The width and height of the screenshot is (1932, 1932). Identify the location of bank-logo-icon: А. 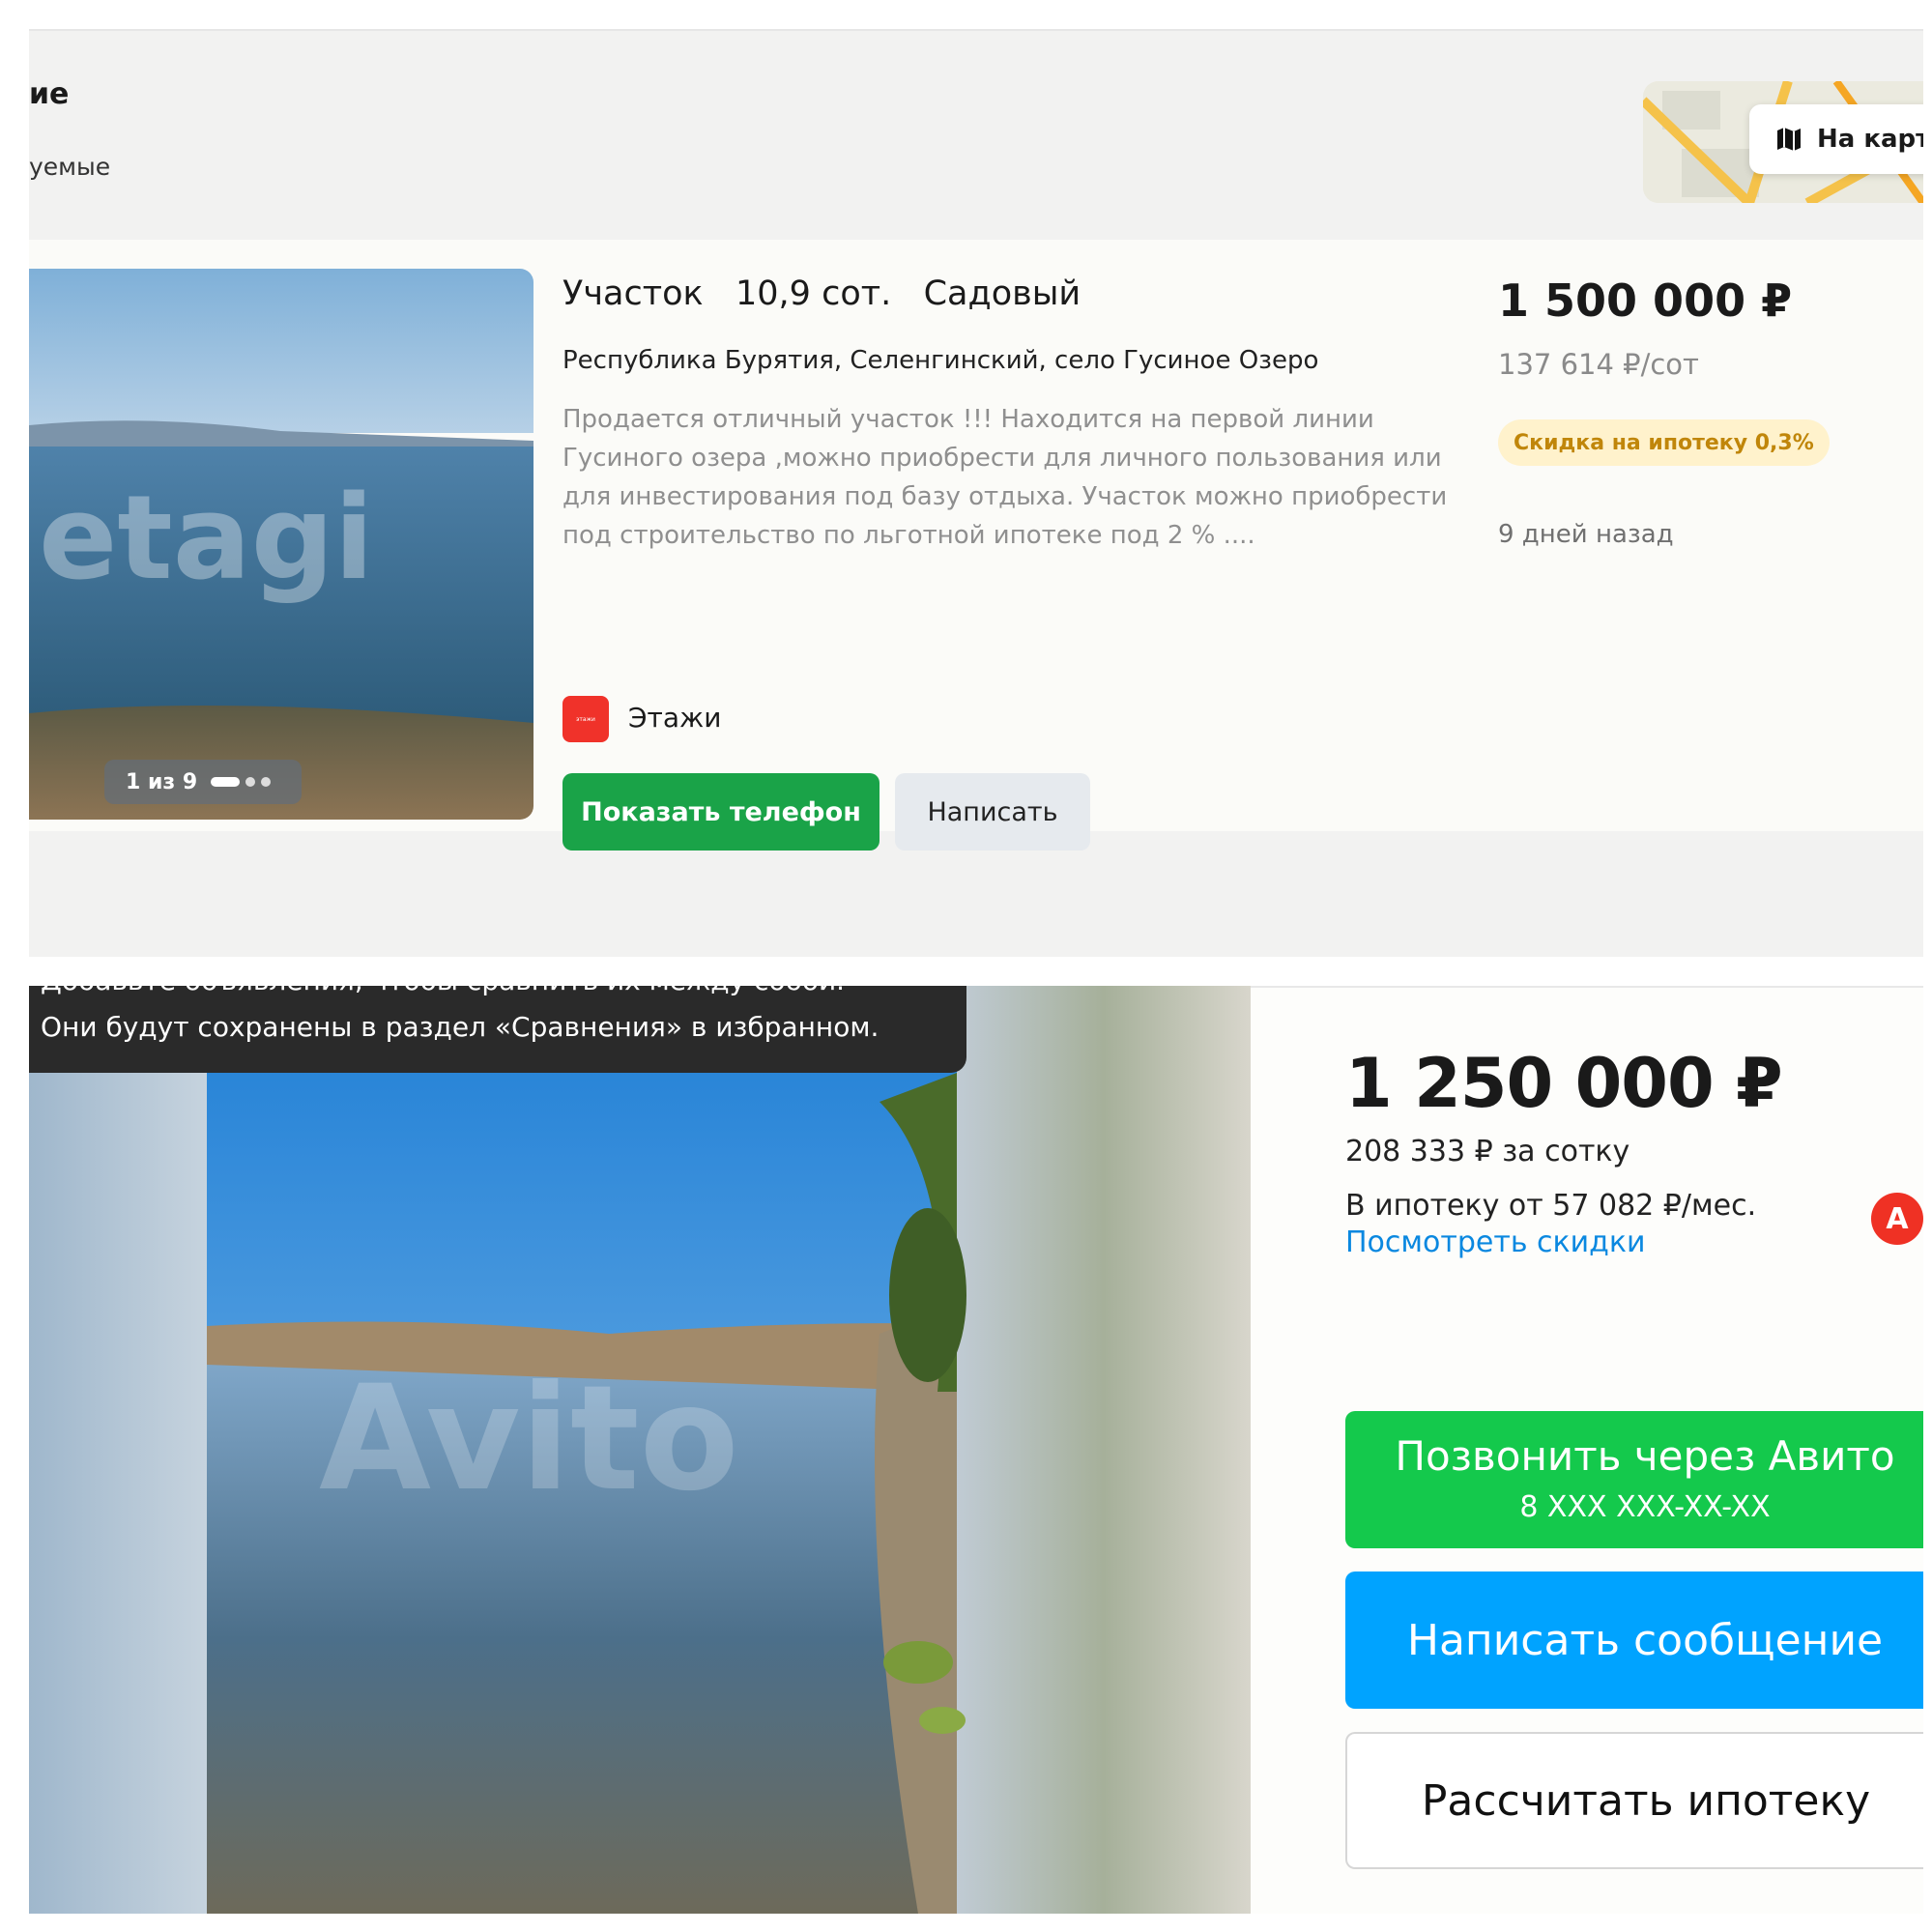
(1897, 1219).